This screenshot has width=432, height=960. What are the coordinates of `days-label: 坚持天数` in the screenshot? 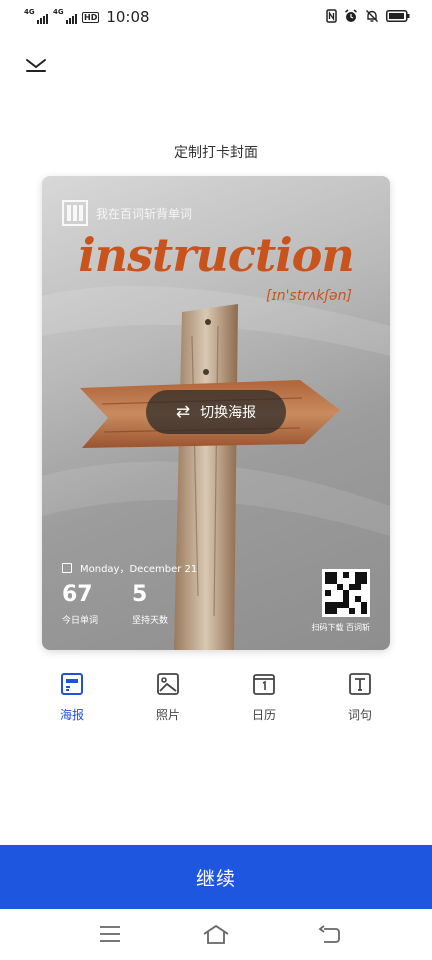 It's located at (150, 621).